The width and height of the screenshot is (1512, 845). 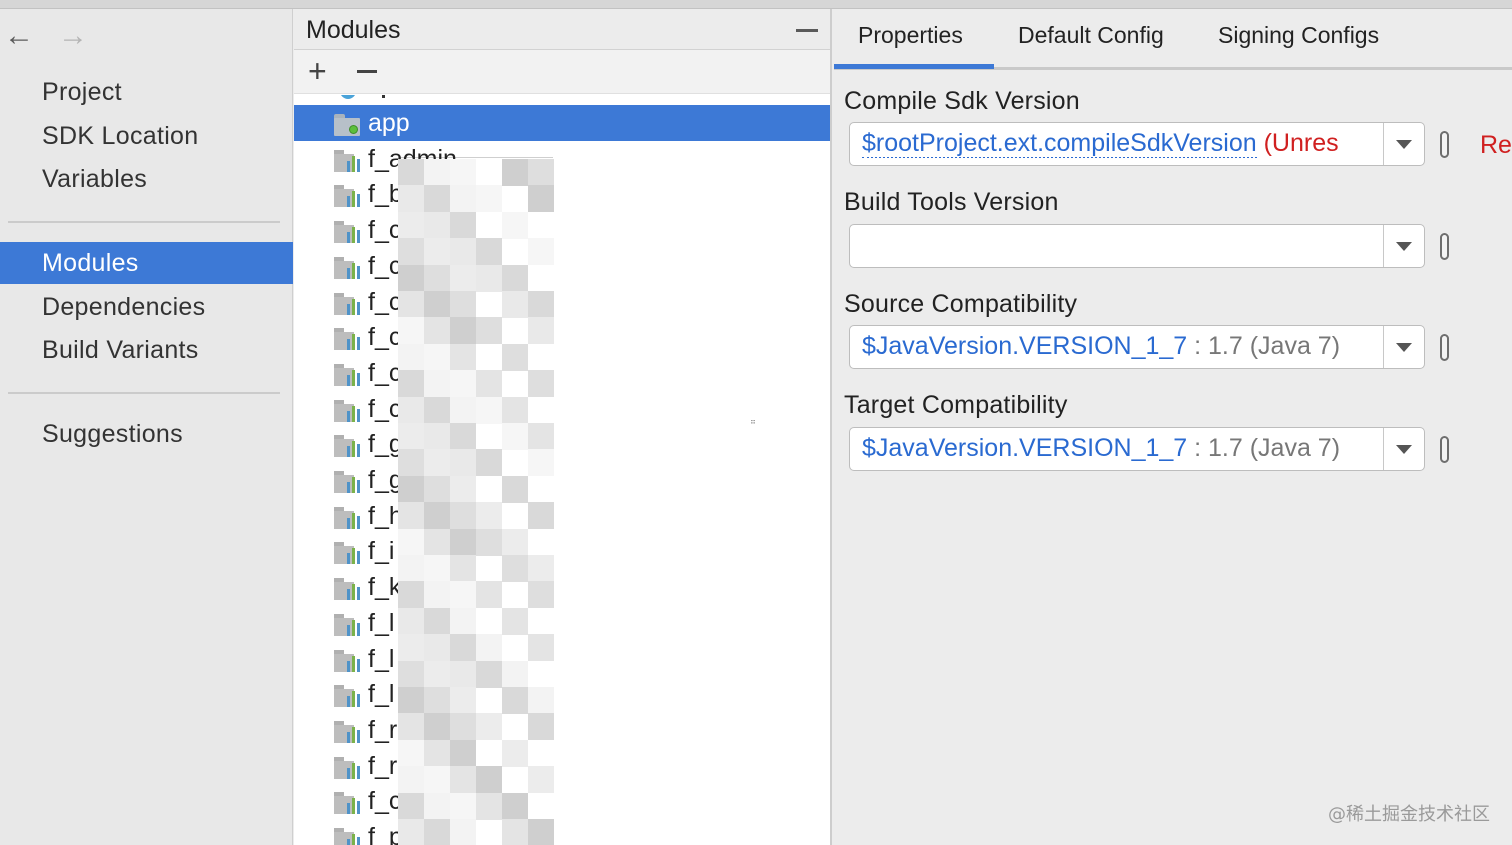 I want to click on target-compat-value: $JavaVersion.VERSION_1_7 : 1.7 (Java 7), so click(x=1119, y=448).